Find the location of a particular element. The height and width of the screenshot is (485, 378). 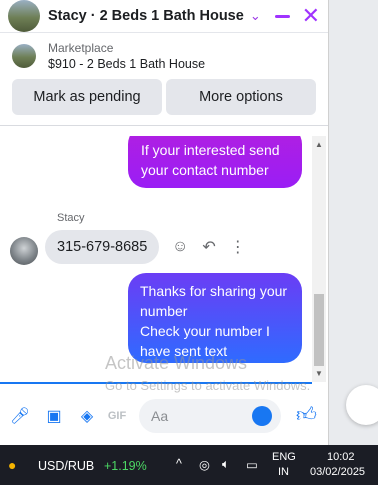

chat-header: Stacy · 2 Beds 1 Bath House ⌄ ✕ is located at coordinates (164, 16).